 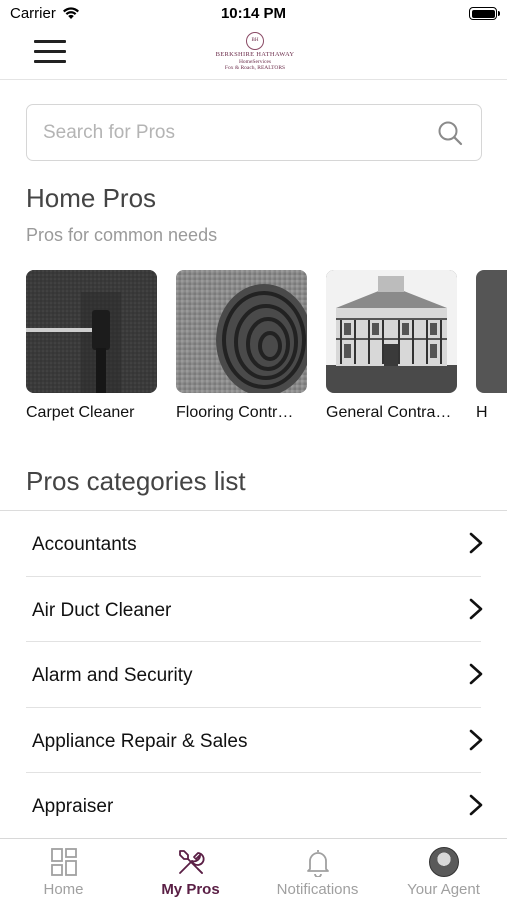 What do you see at coordinates (191, 862) in the screenshot?
I see `tools-icon` at bounding box center [191, 862].